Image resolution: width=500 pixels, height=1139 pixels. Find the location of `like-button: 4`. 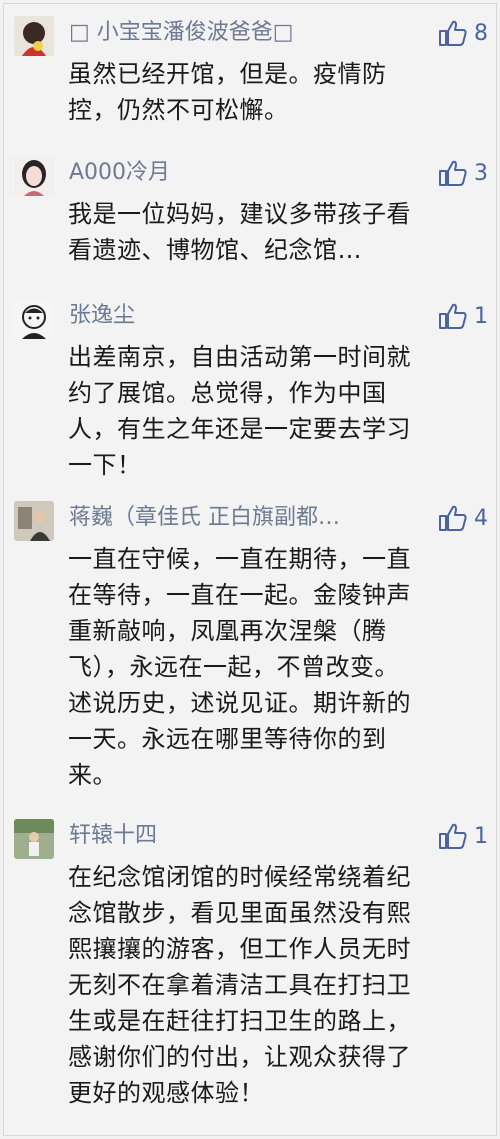

like-button: 4 is located at coordinates (463, 518).